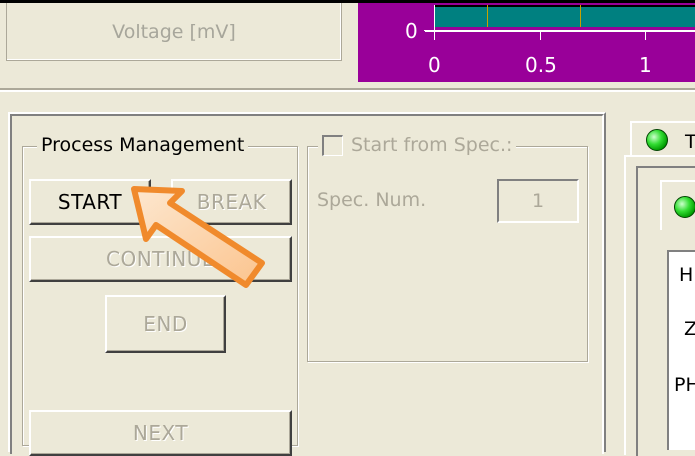  I want to click on next-button-label: NEXT, so click(160, 433).